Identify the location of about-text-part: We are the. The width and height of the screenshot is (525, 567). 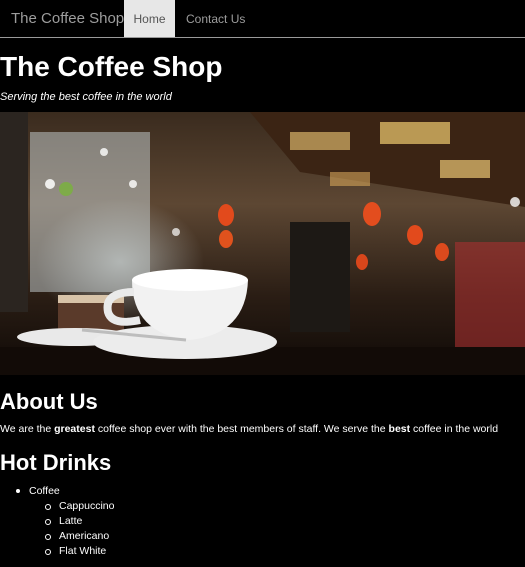
(27, 429).